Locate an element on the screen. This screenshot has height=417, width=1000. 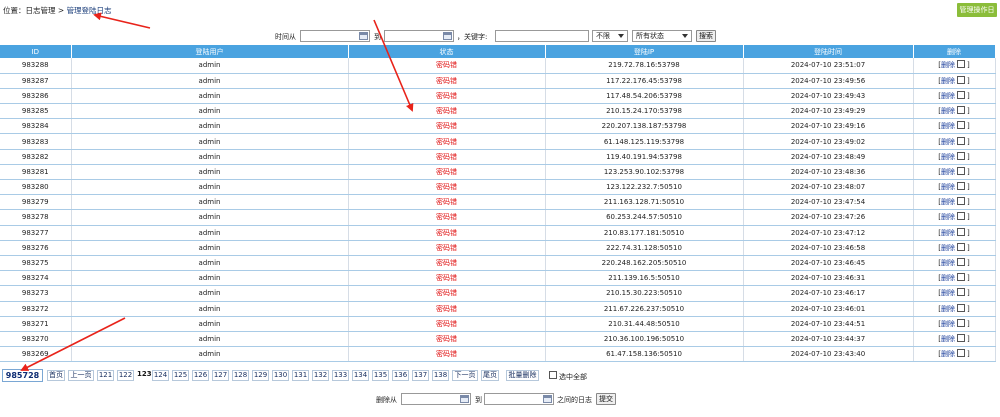
page-button: 130 is located at coordinates (280, 375).